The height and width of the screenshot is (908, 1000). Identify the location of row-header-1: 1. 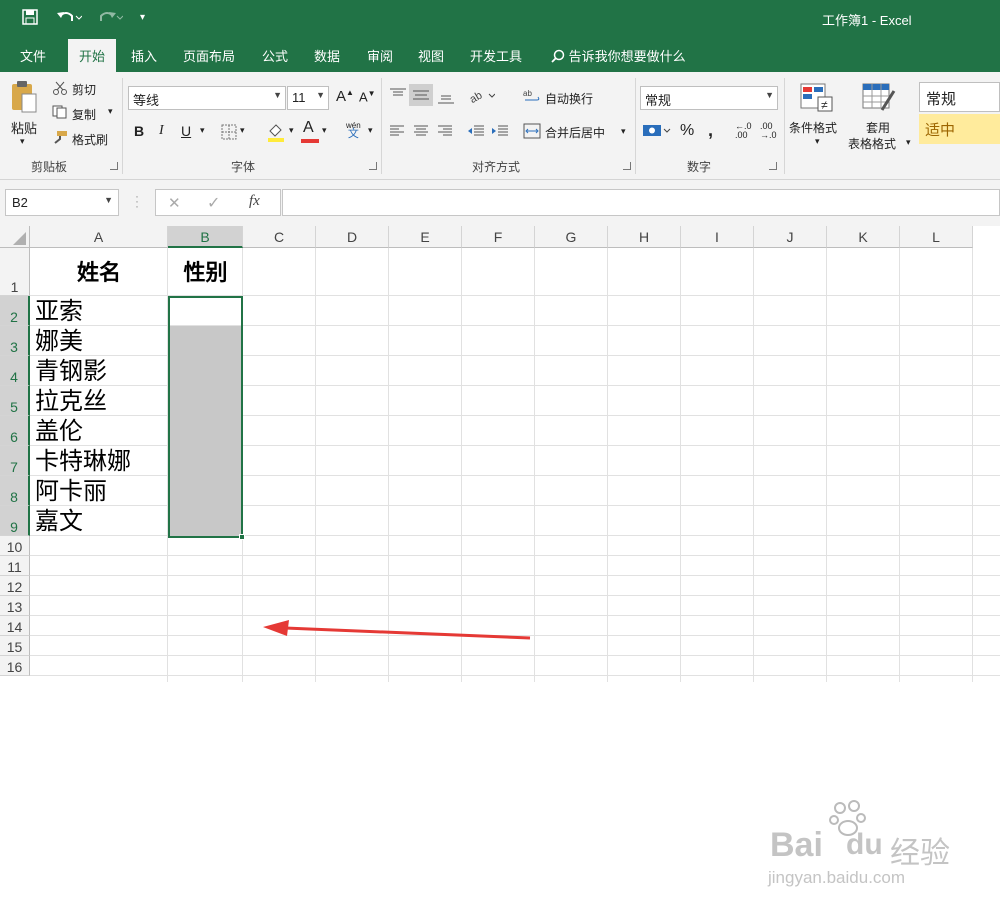
(15, 272).